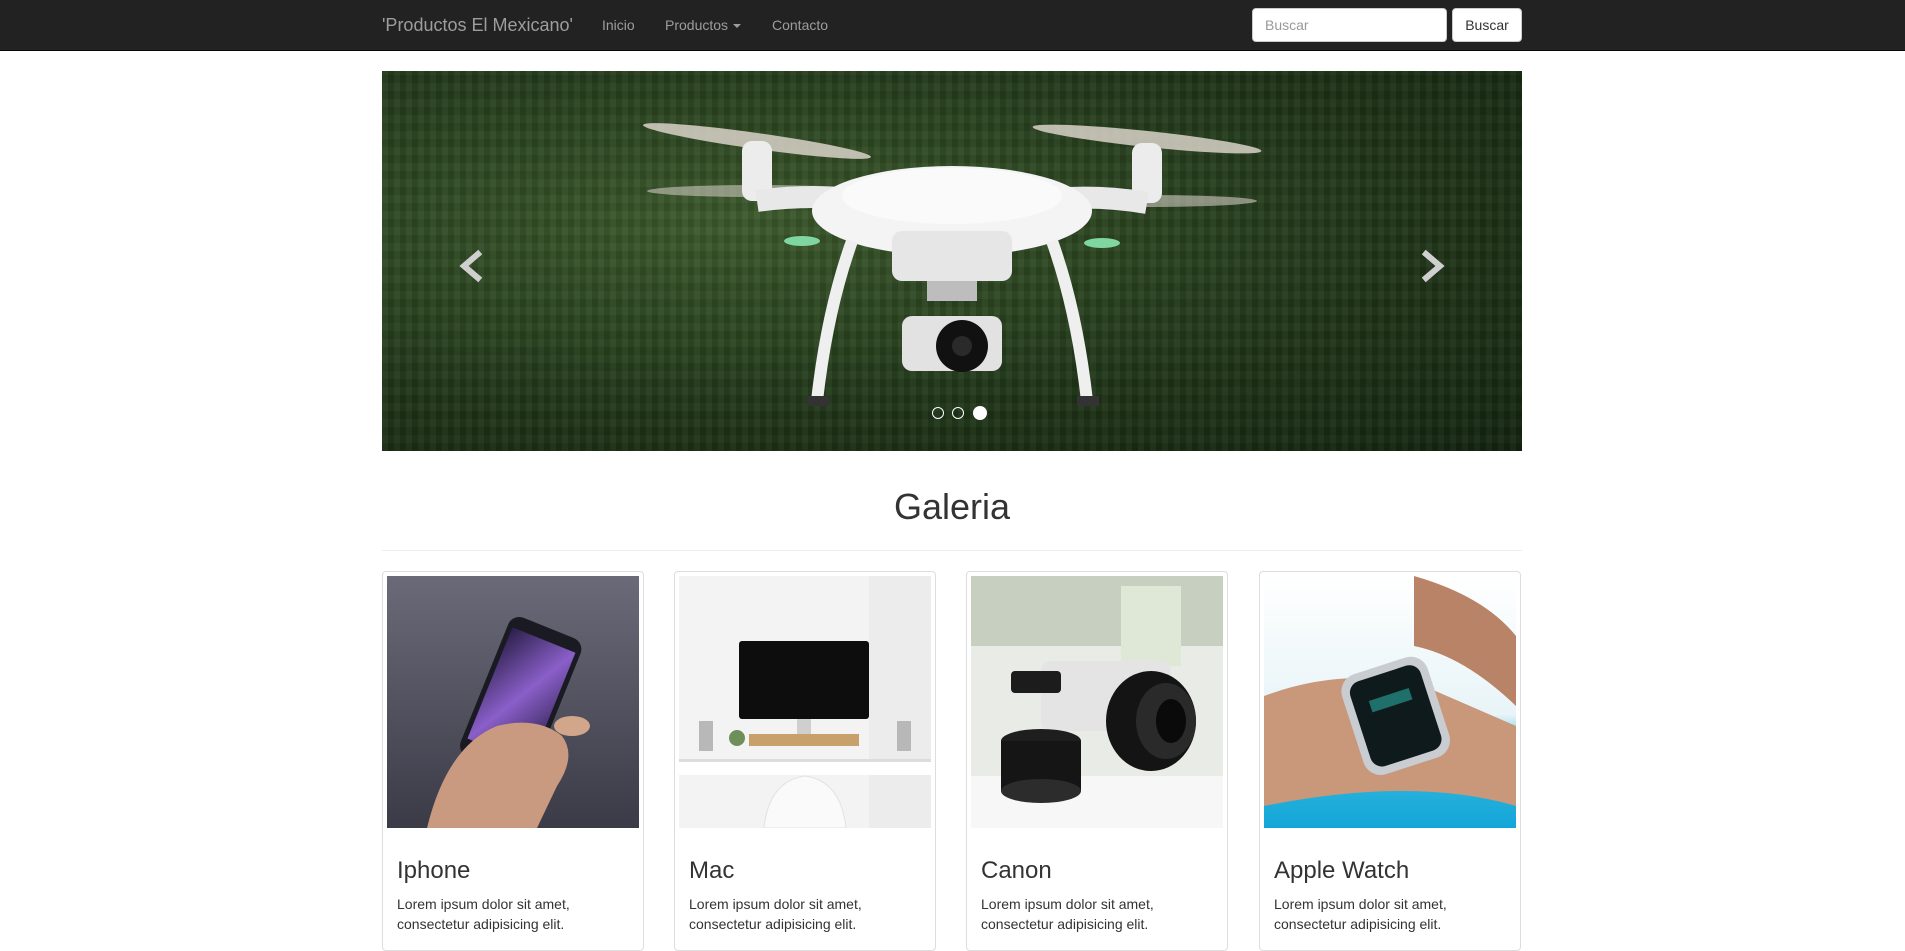 The height and width of the screenshot is (951, 1905). I want to click on nav-dropdown-productos: Productos, so click(703, 25).